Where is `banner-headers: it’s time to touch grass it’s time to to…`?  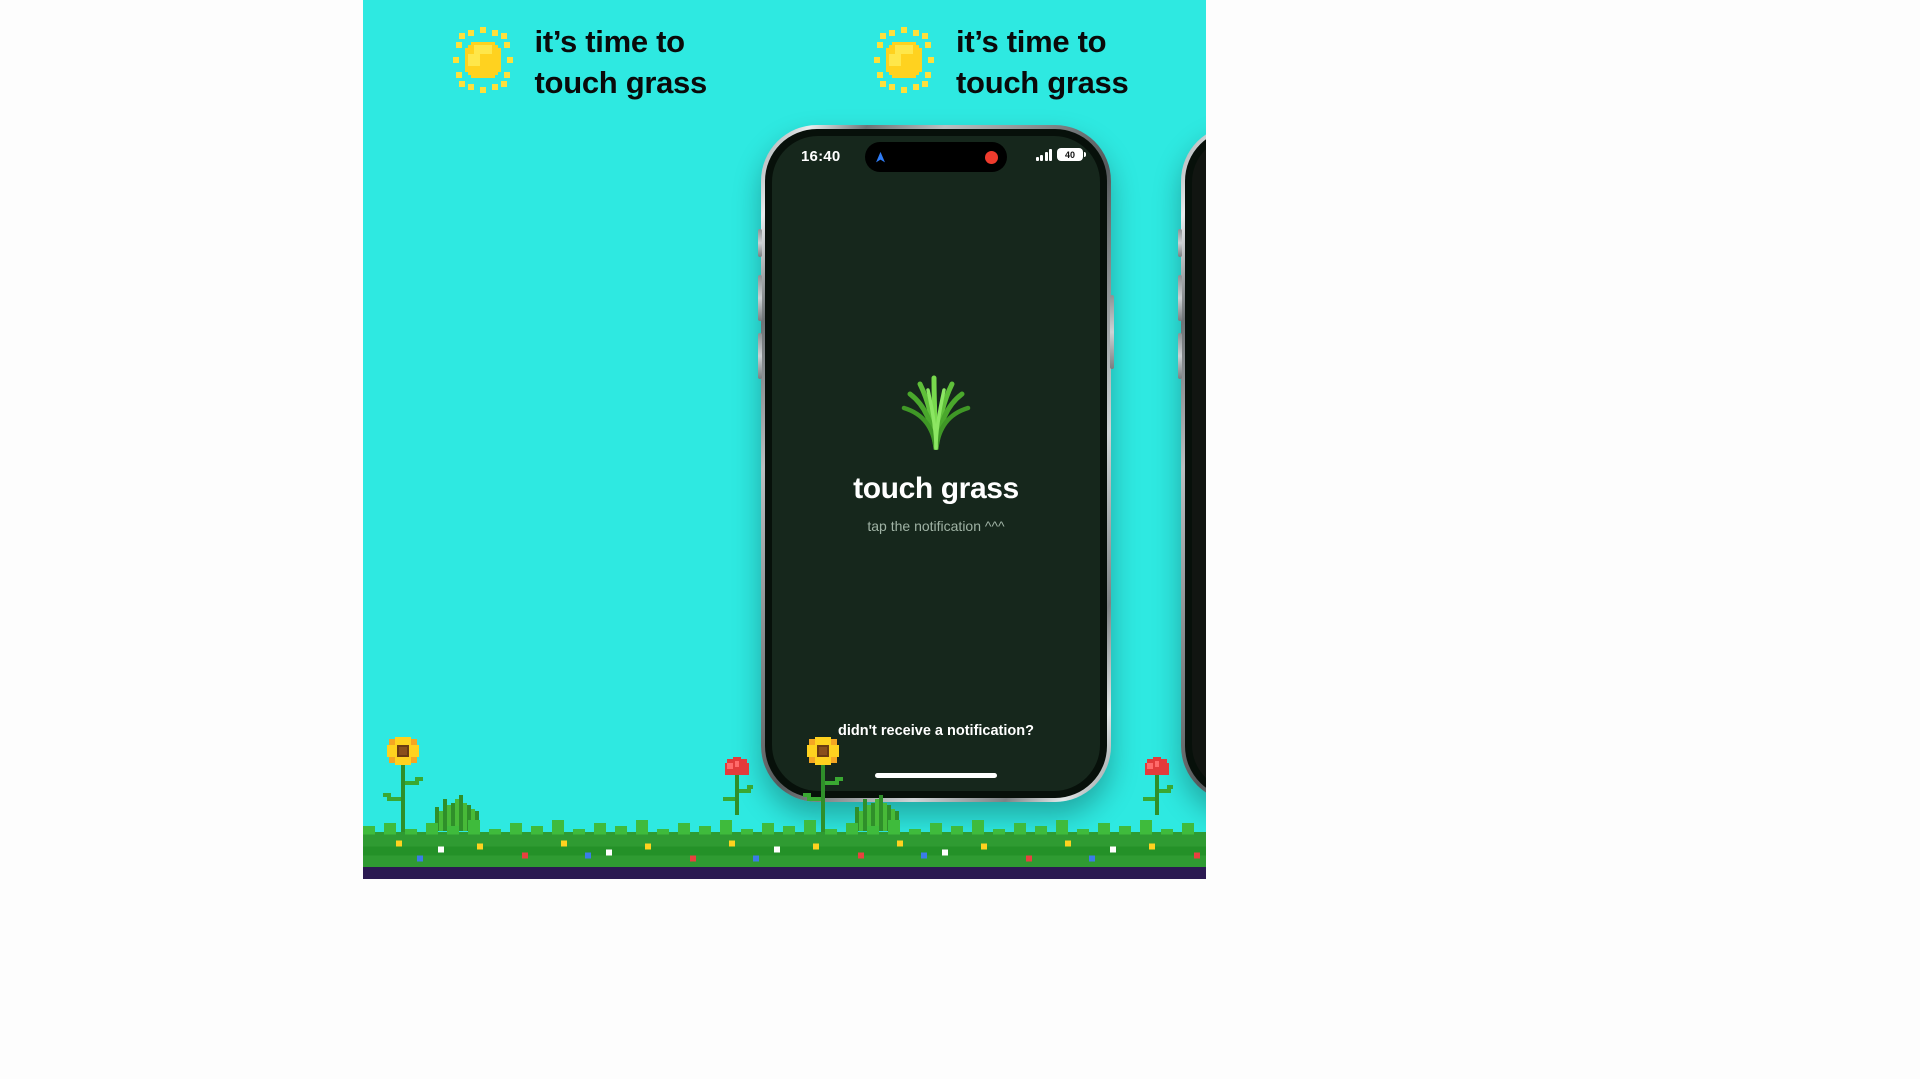 banner-headers: it’s time to touch grass it’s time to to… is located at coordinates (784, 66).